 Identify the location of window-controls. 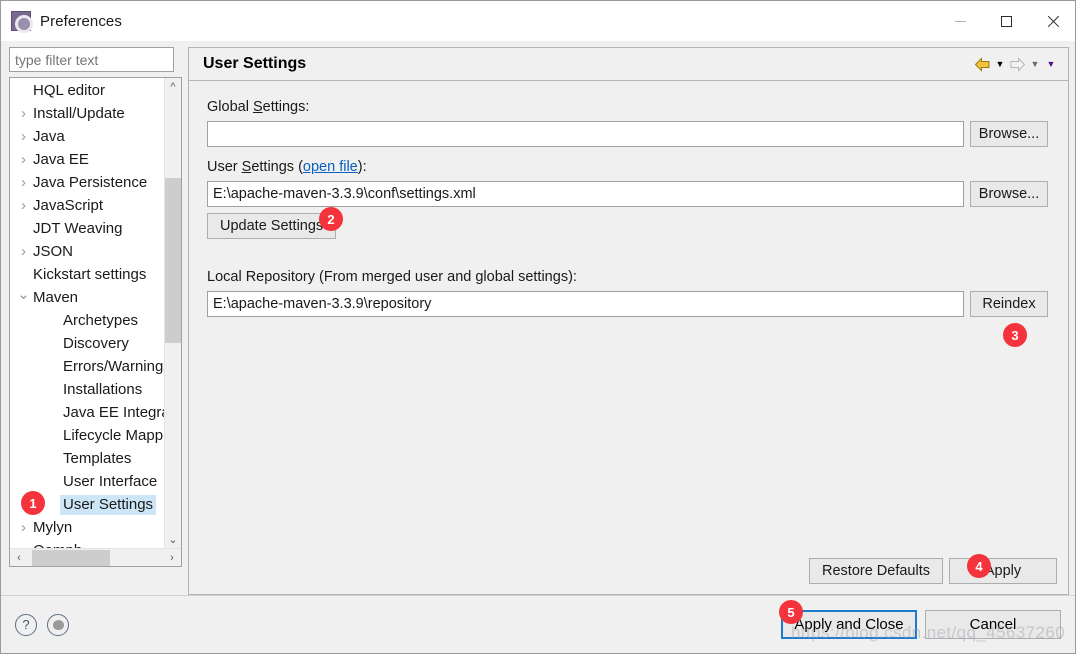
(1006, 21).